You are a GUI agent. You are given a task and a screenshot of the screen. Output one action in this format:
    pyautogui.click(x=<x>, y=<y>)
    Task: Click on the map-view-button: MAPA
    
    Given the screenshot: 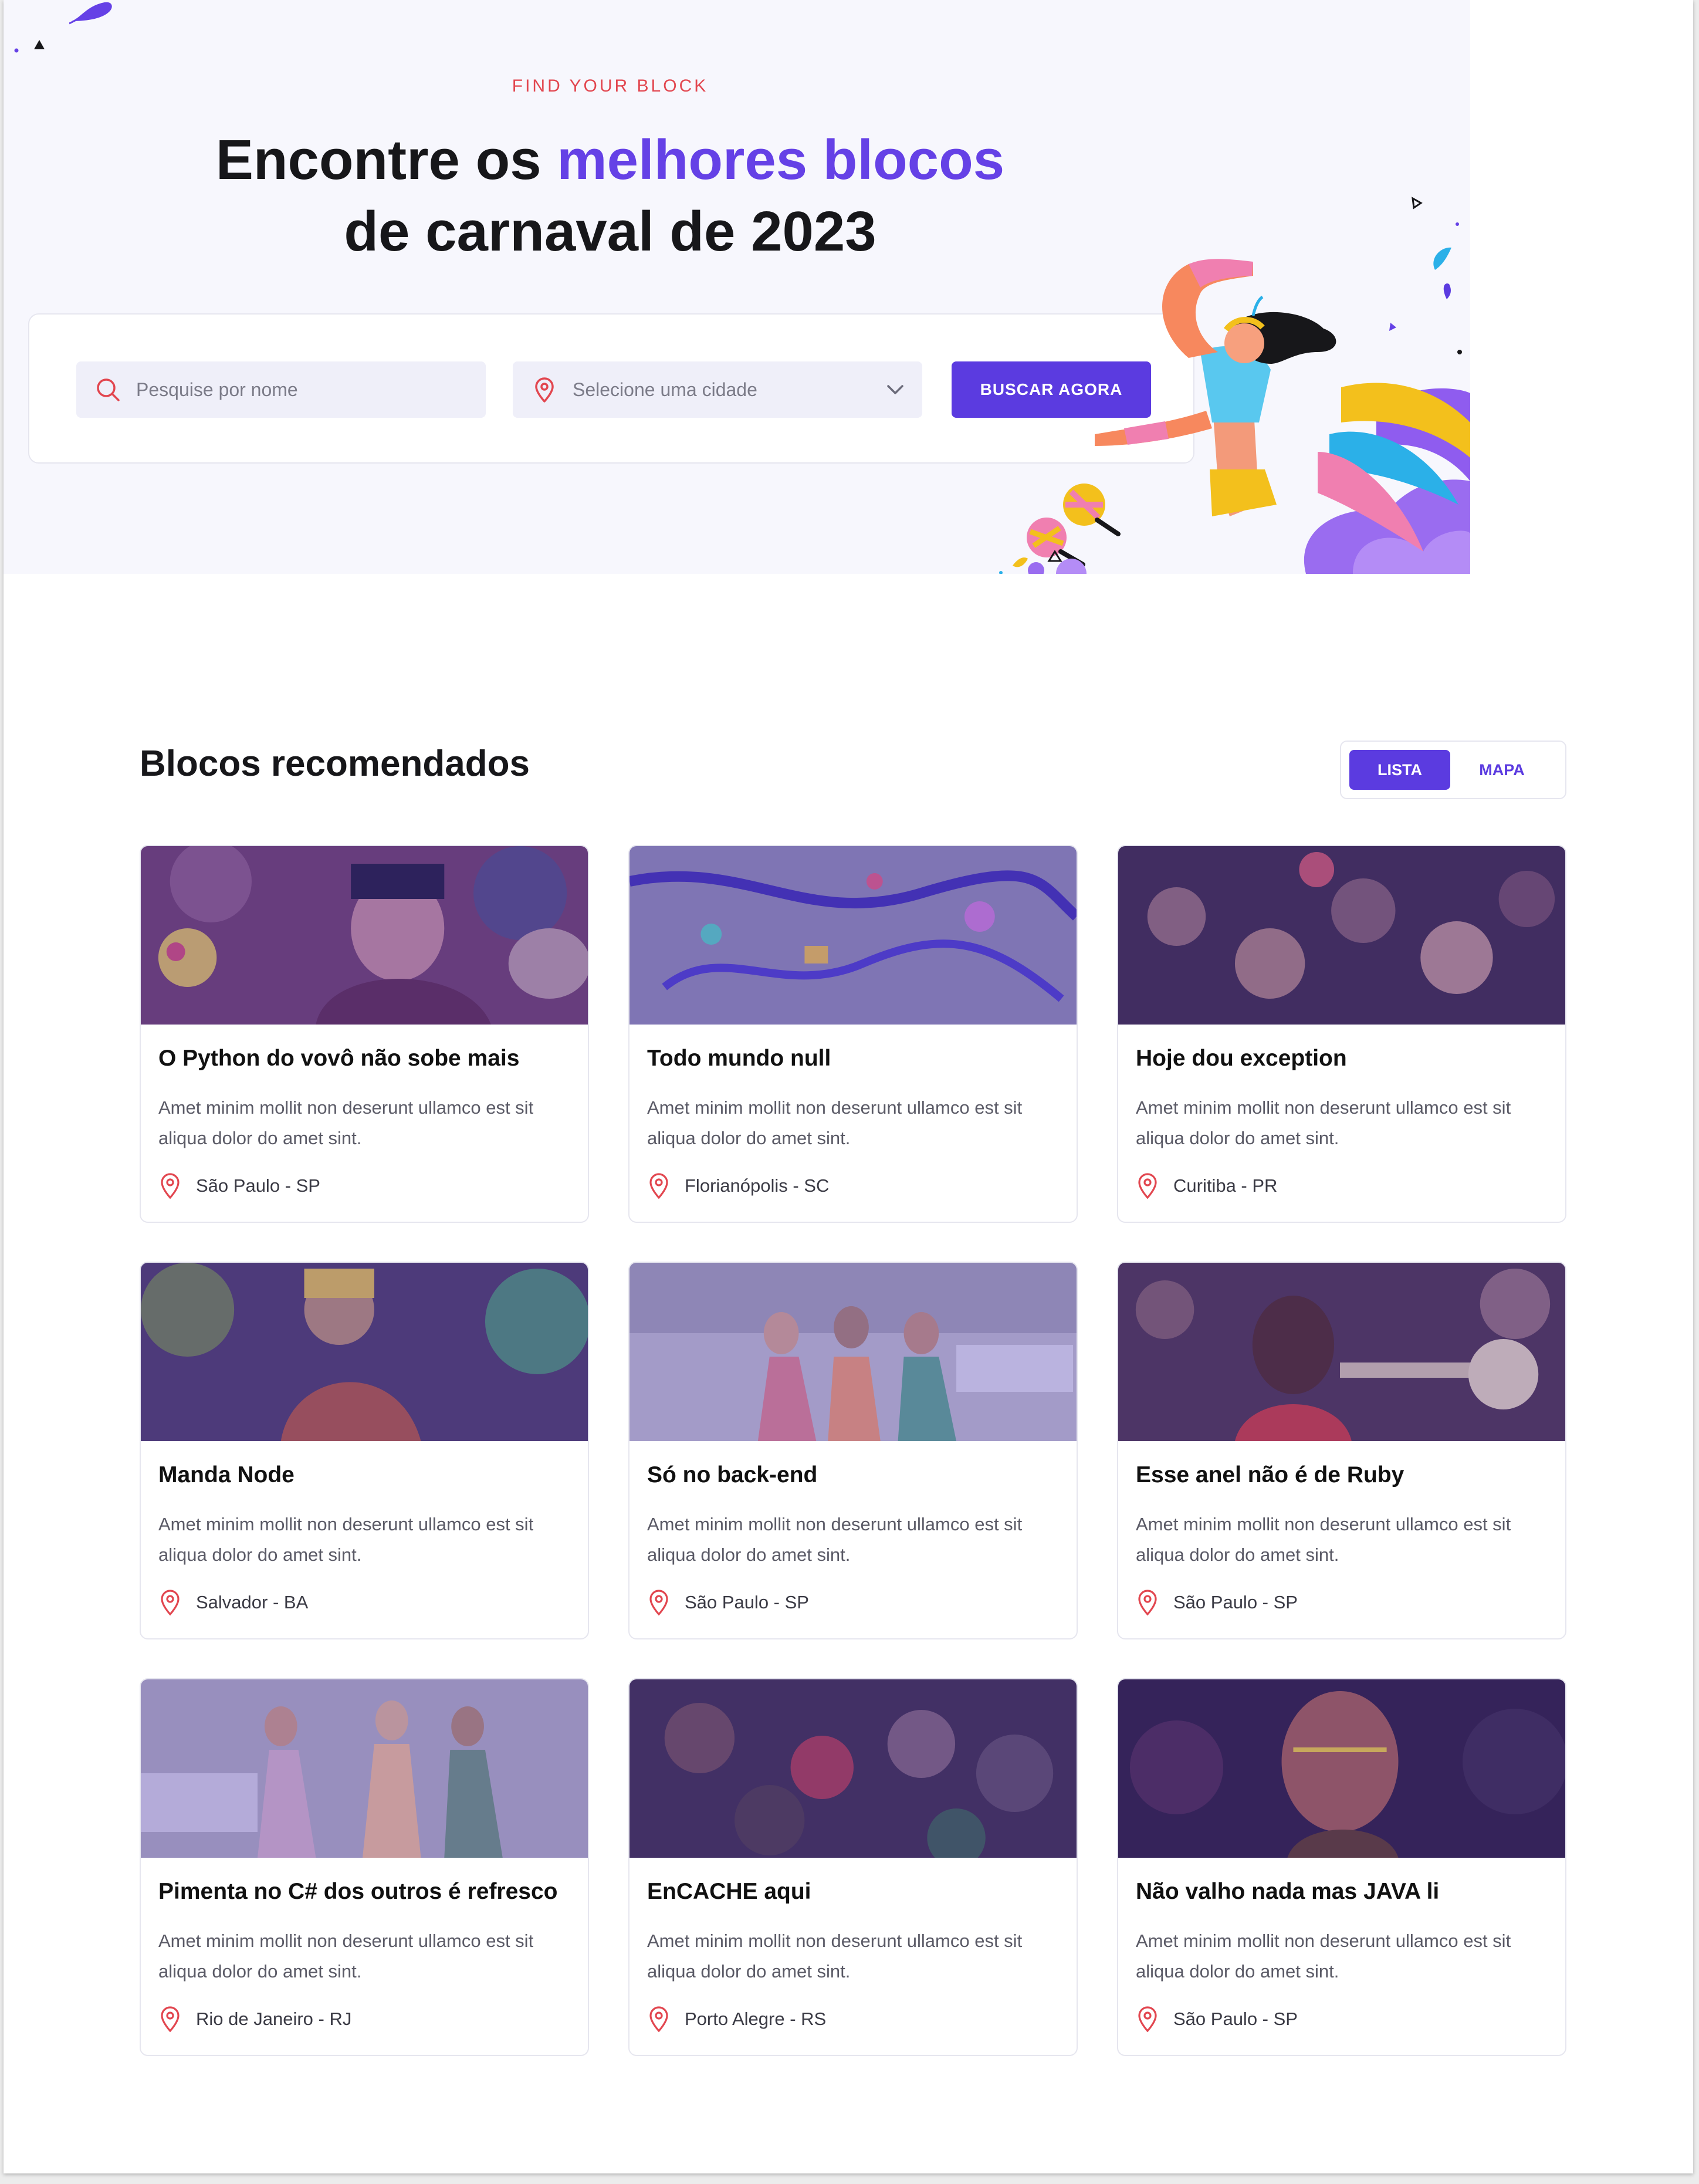 What is the action you would take?
    pyautogui.click(x=1501, y=770)
    